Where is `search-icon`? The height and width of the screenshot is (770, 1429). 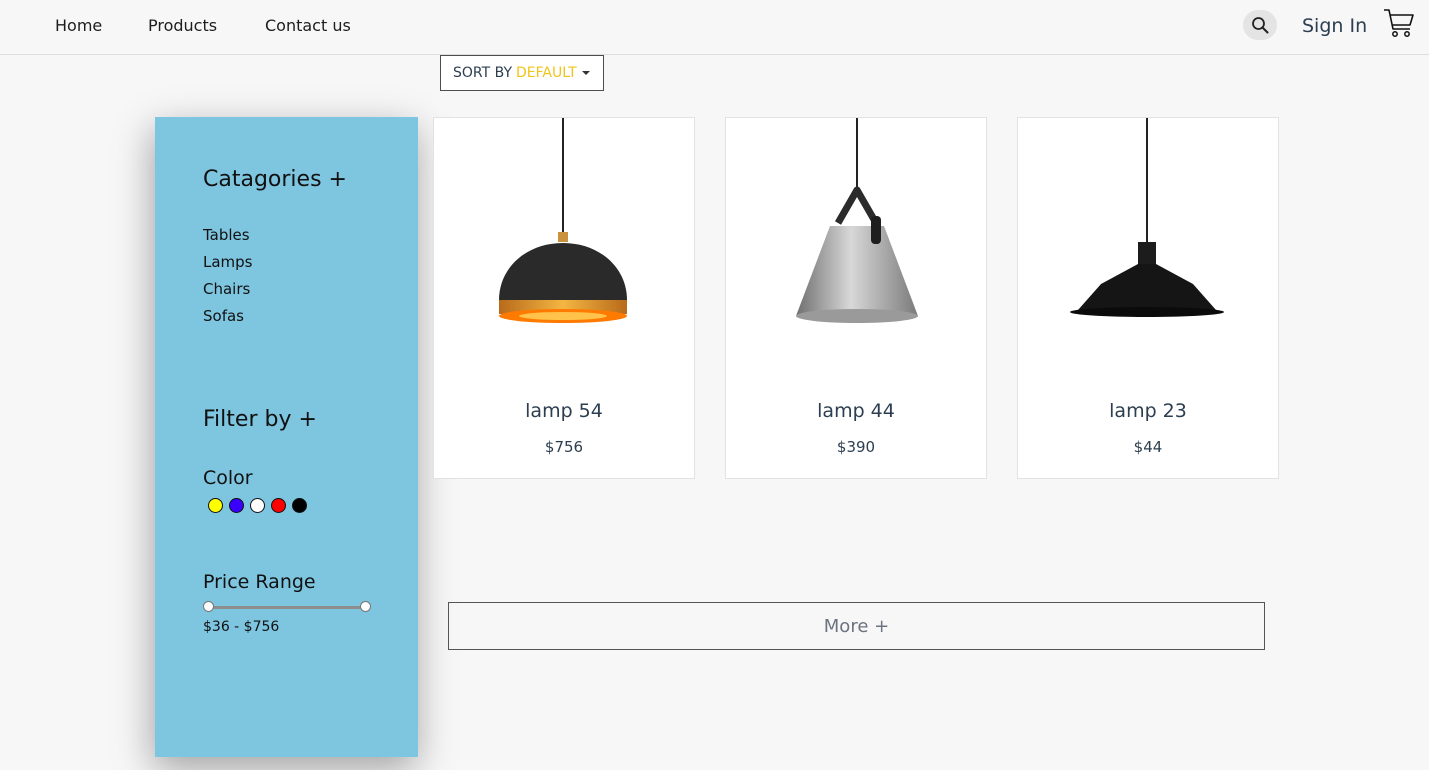
search-icon is located at coordinates (1260, 25).